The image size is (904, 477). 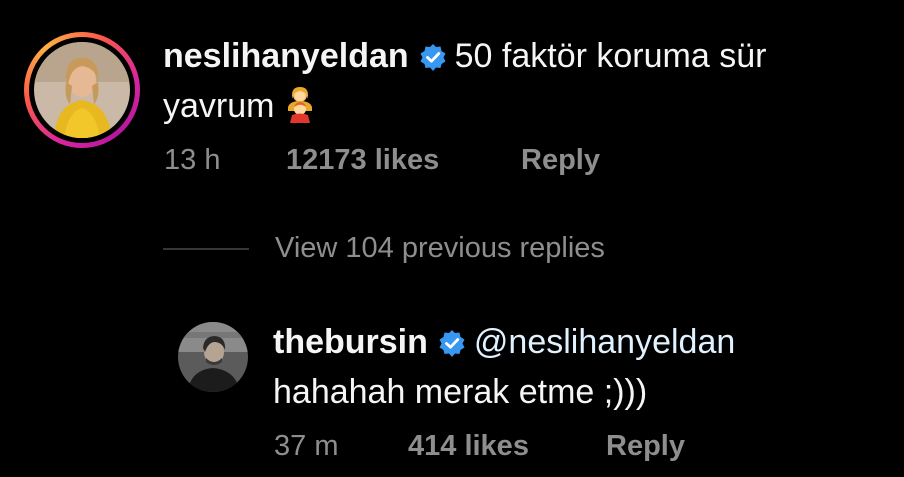 I want to click on avatar-gap, so click(x=82, y=90).